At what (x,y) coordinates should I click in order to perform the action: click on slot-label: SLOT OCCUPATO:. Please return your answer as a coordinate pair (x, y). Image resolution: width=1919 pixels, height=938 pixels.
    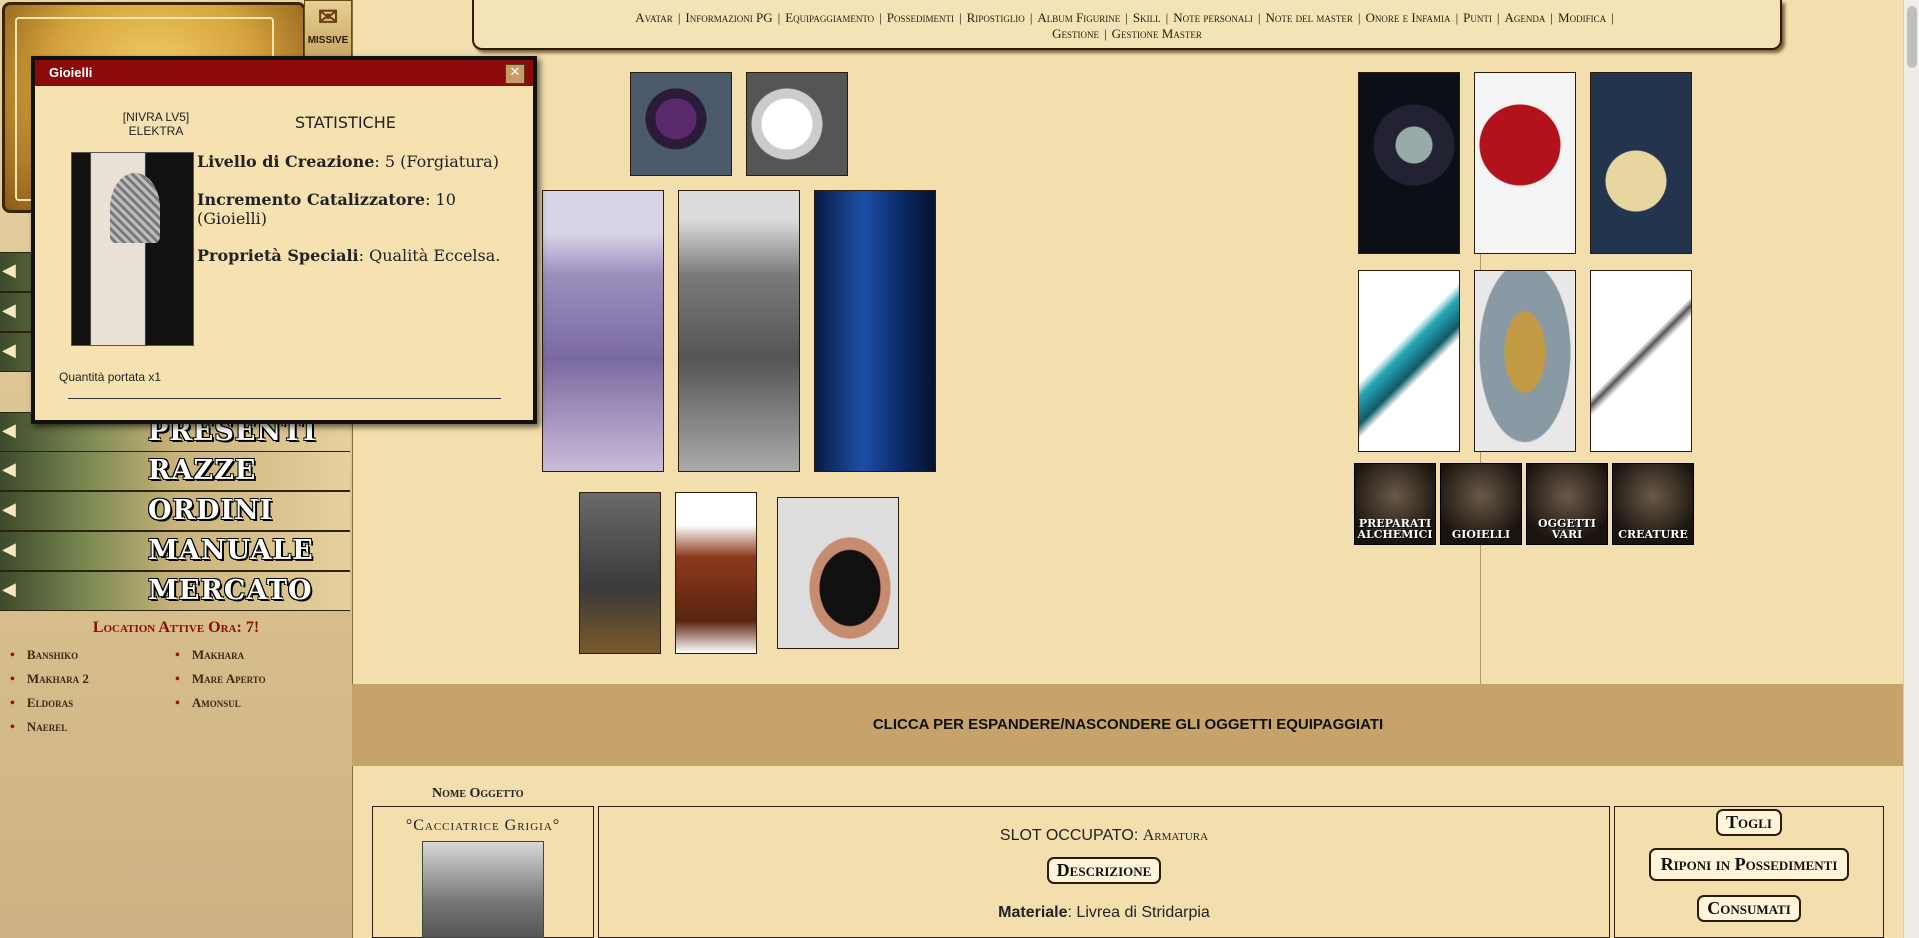
    Looking at the image, I should click on (1071, 835).